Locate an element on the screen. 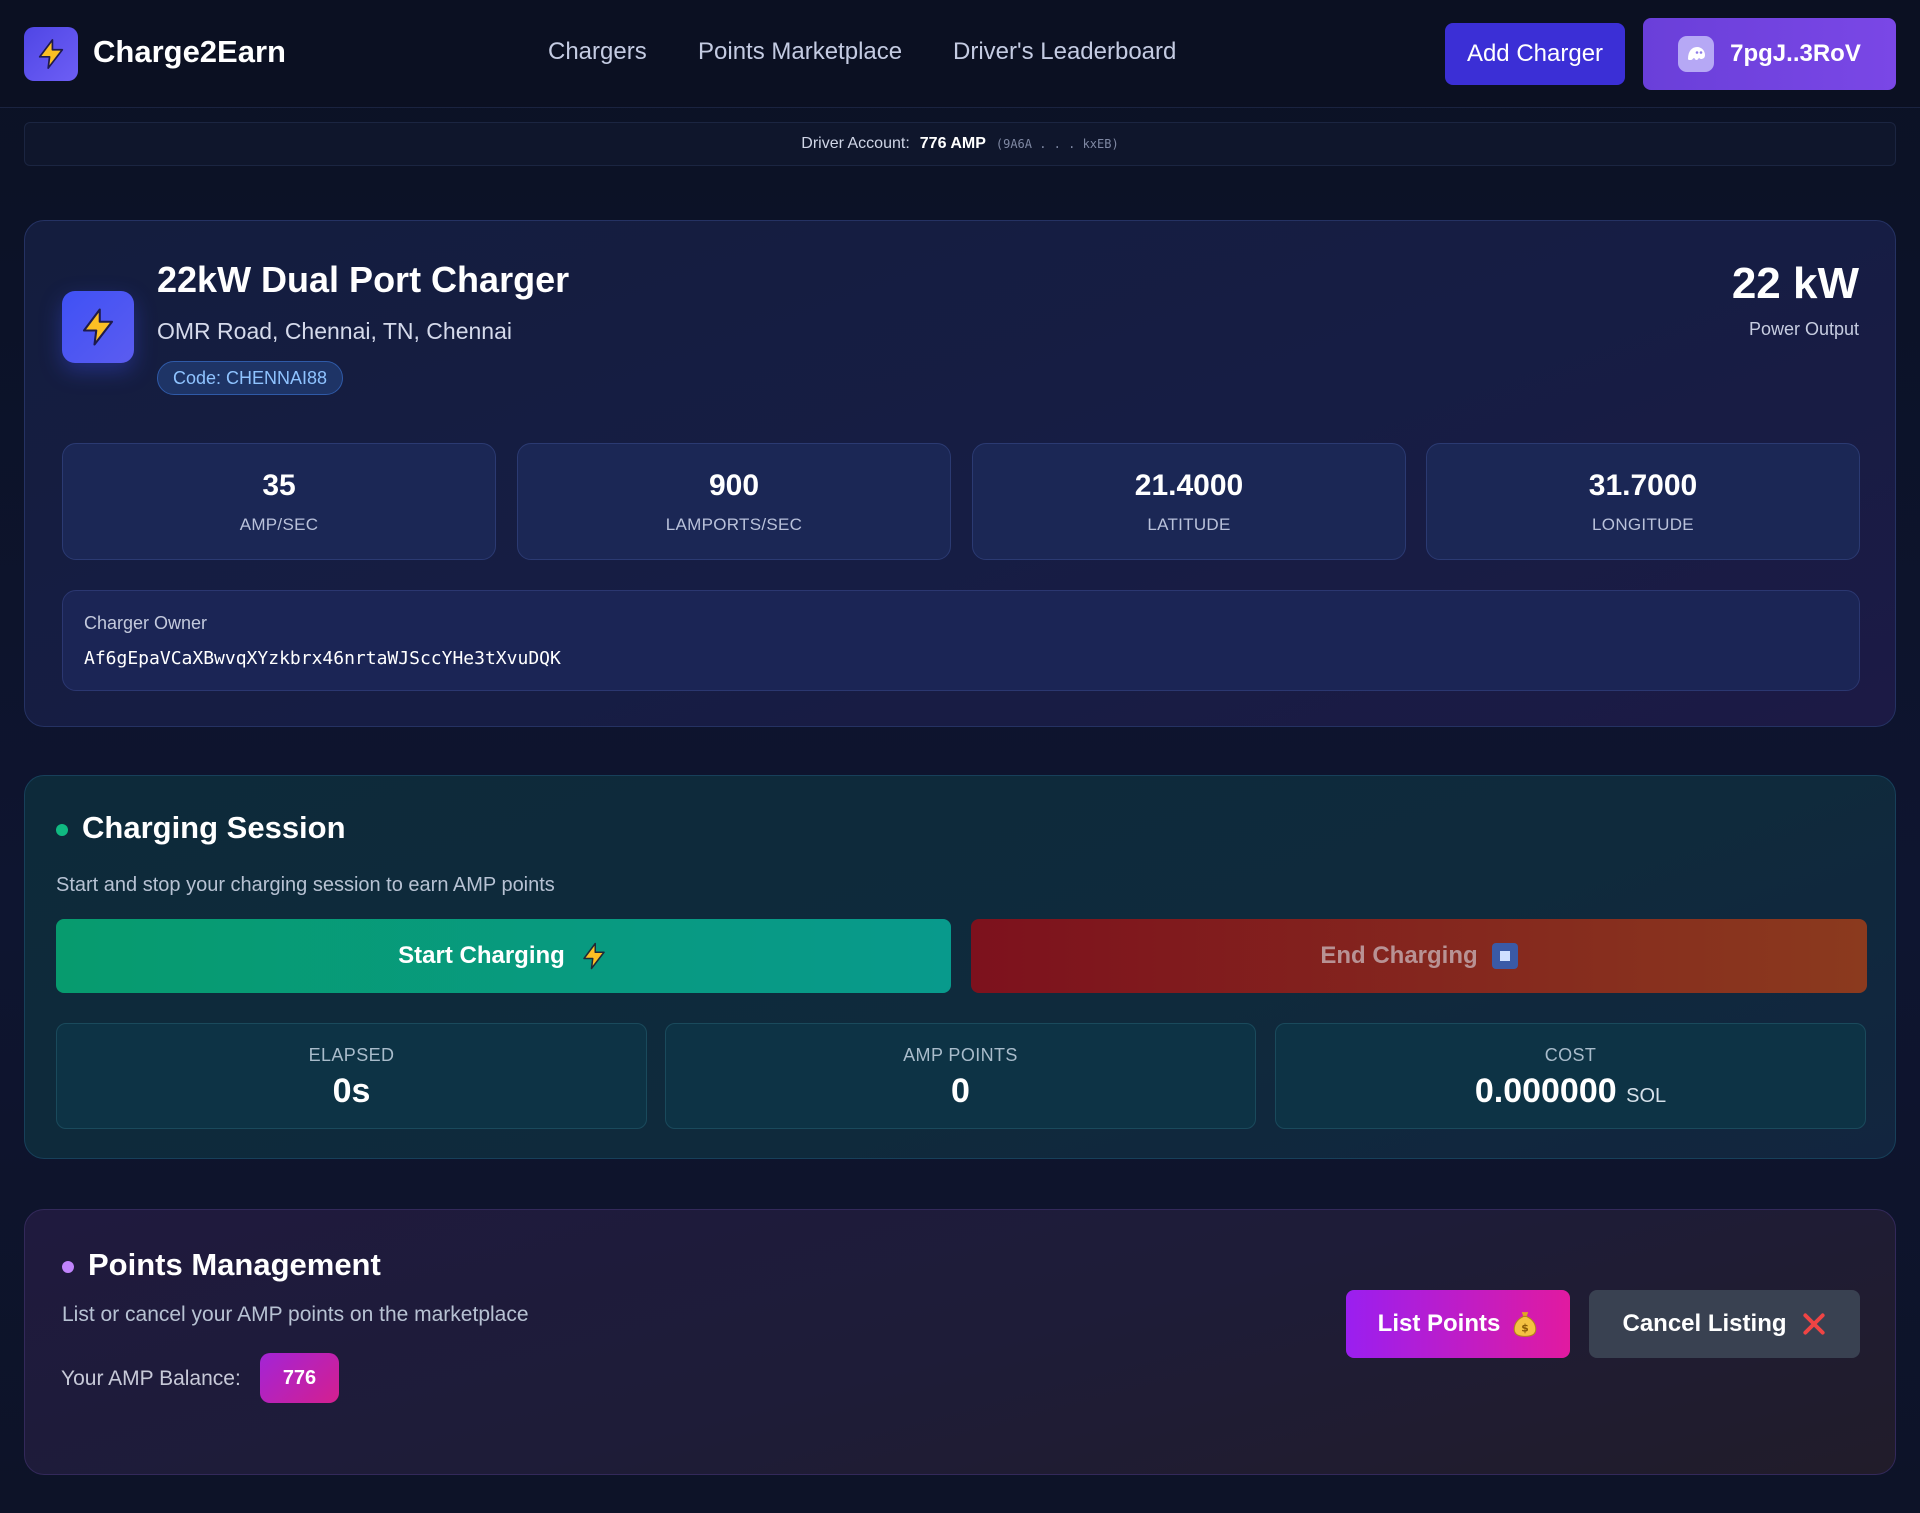  metric-unit: SOL is located at coordinates (1646, 1096).